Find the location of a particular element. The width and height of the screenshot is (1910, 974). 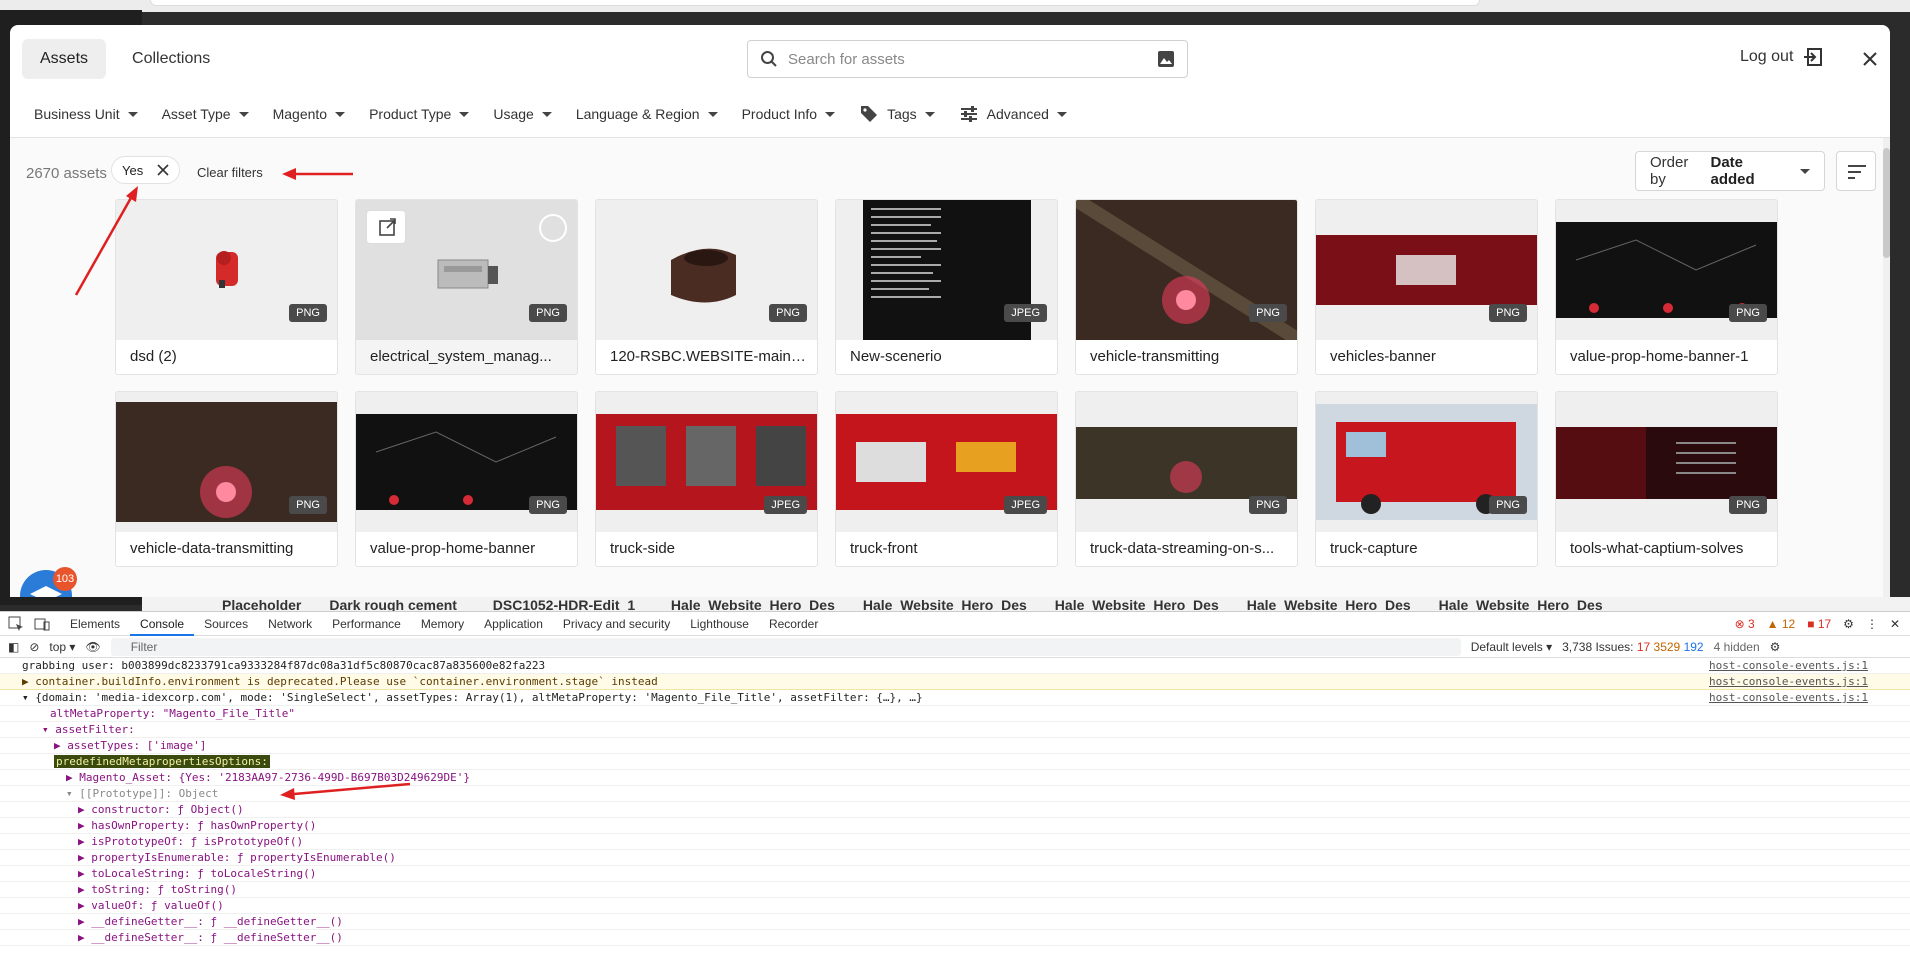

devtools-tab-recorder: Recorder is located at coordinates (793, 624).